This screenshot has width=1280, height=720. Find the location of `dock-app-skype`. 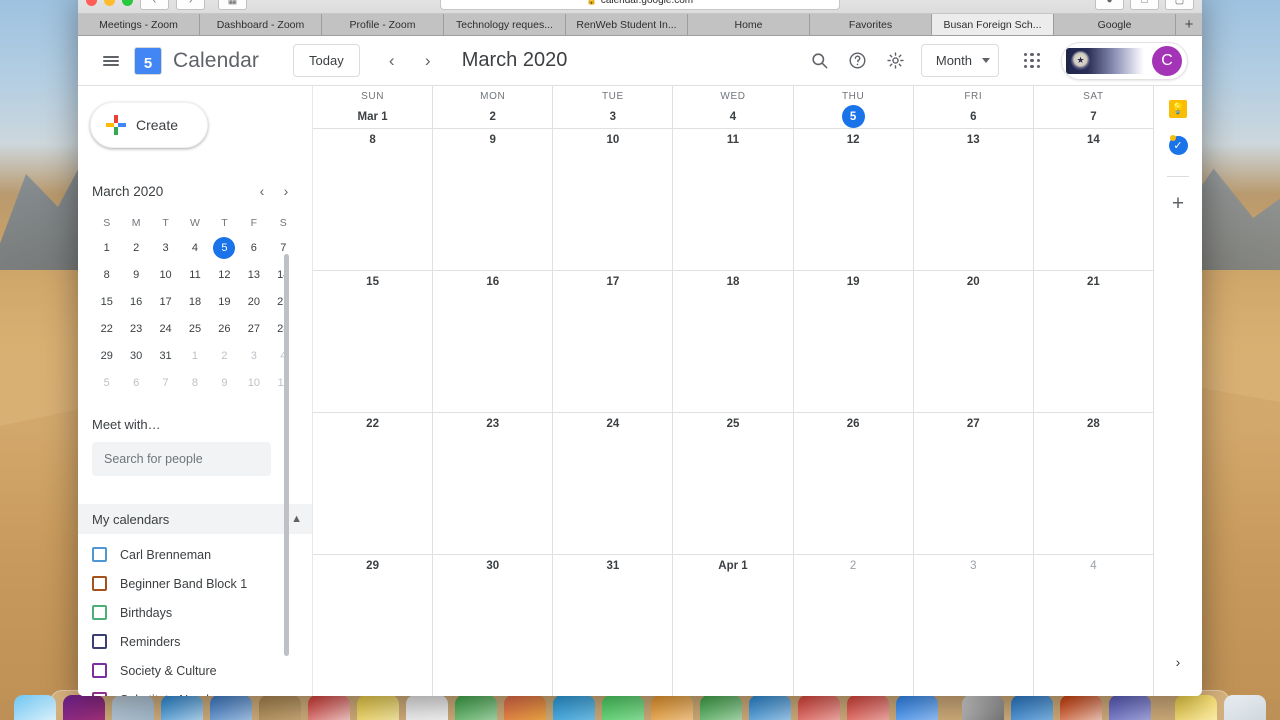

dock-app-skype is located at coordinates (1032, 707).